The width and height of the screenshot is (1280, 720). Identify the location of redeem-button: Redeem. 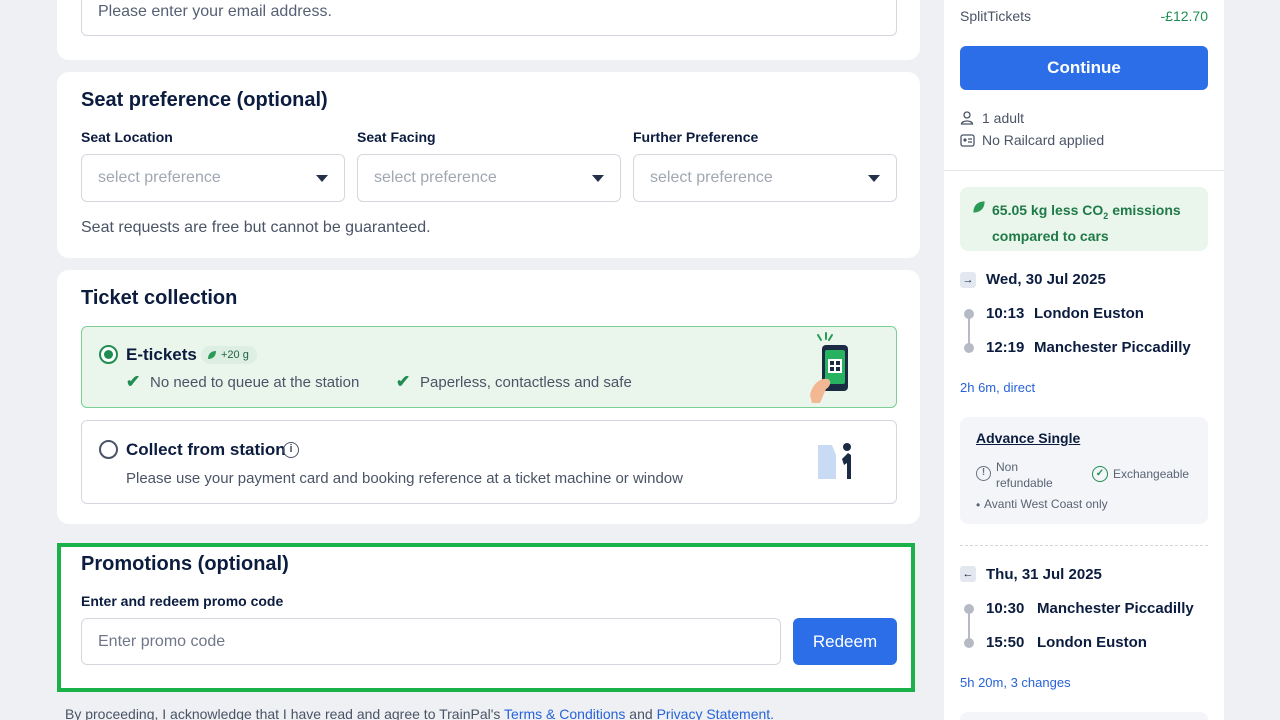
(845, 641).